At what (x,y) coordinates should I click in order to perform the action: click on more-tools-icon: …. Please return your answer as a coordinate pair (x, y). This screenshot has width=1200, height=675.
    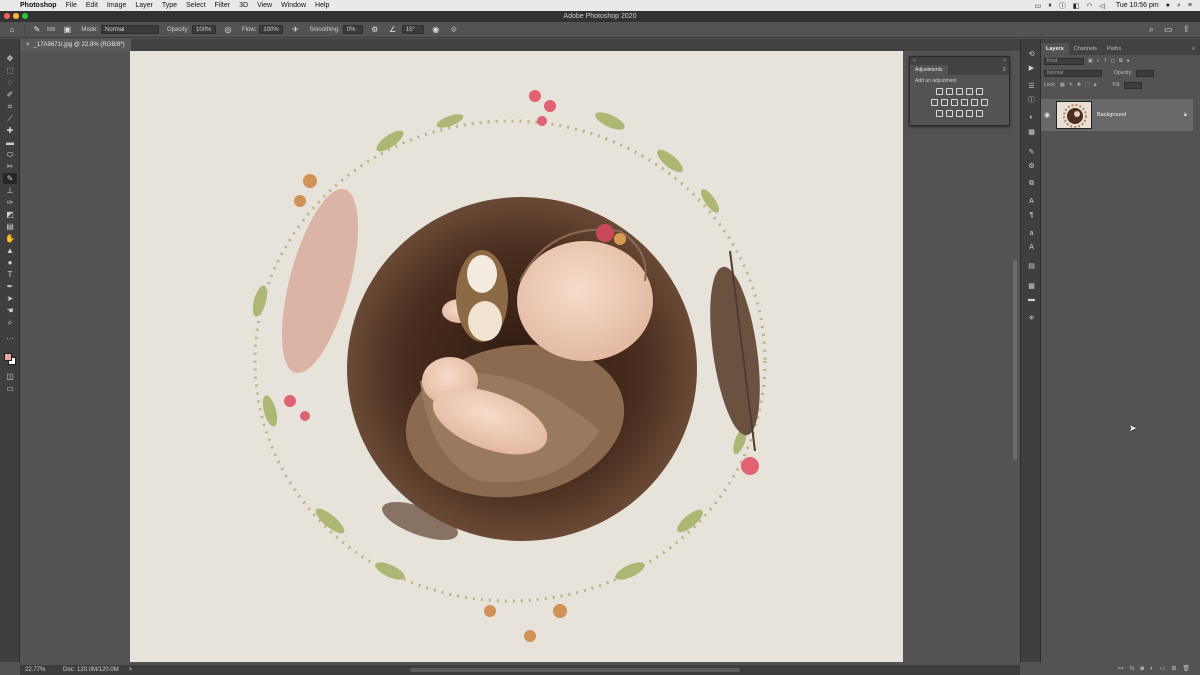
    Looking at the image, I should click on (10, 336).